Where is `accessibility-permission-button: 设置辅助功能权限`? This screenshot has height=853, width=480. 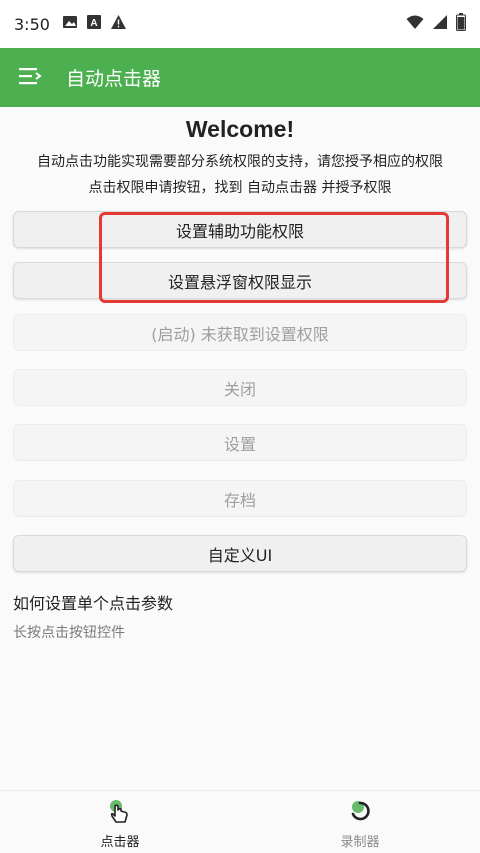
accessibility-permission-button: 设置辅助功能权限 is located at coordinates (240, 229).